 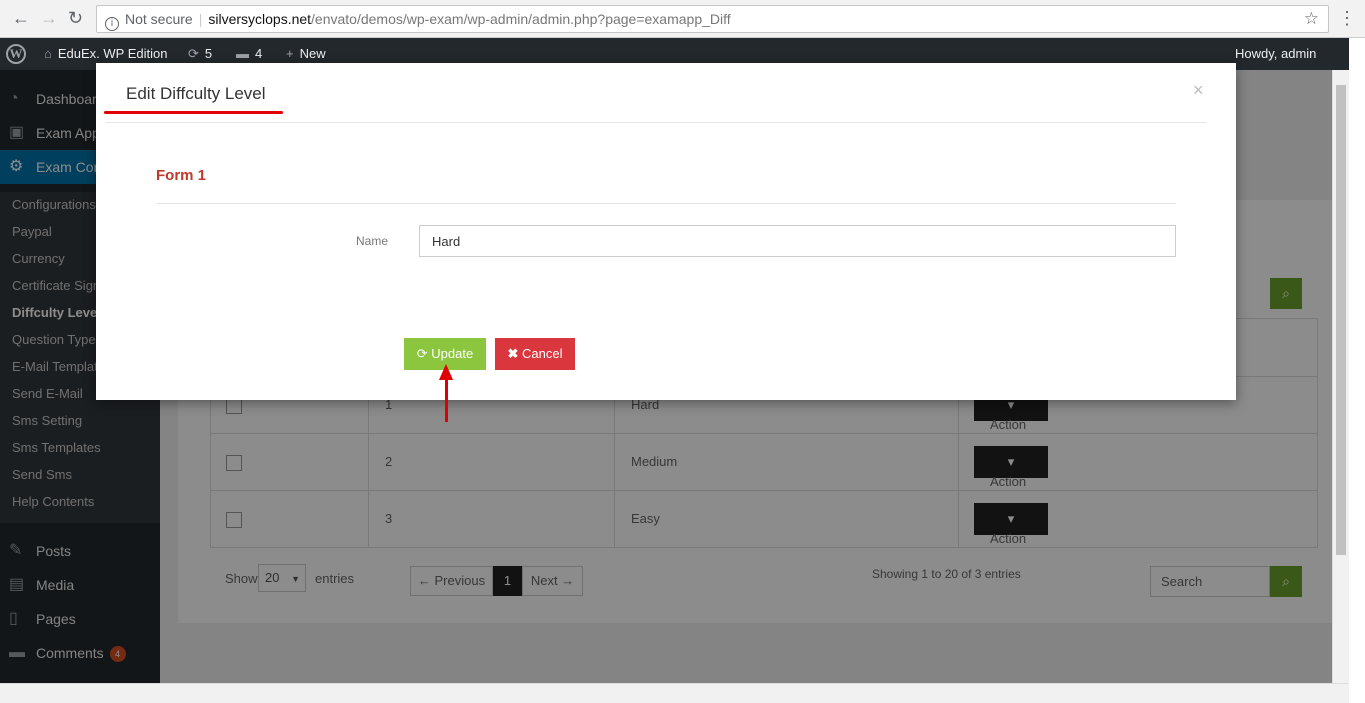 I want to click on new-label: New, so click(x=312, y=53).